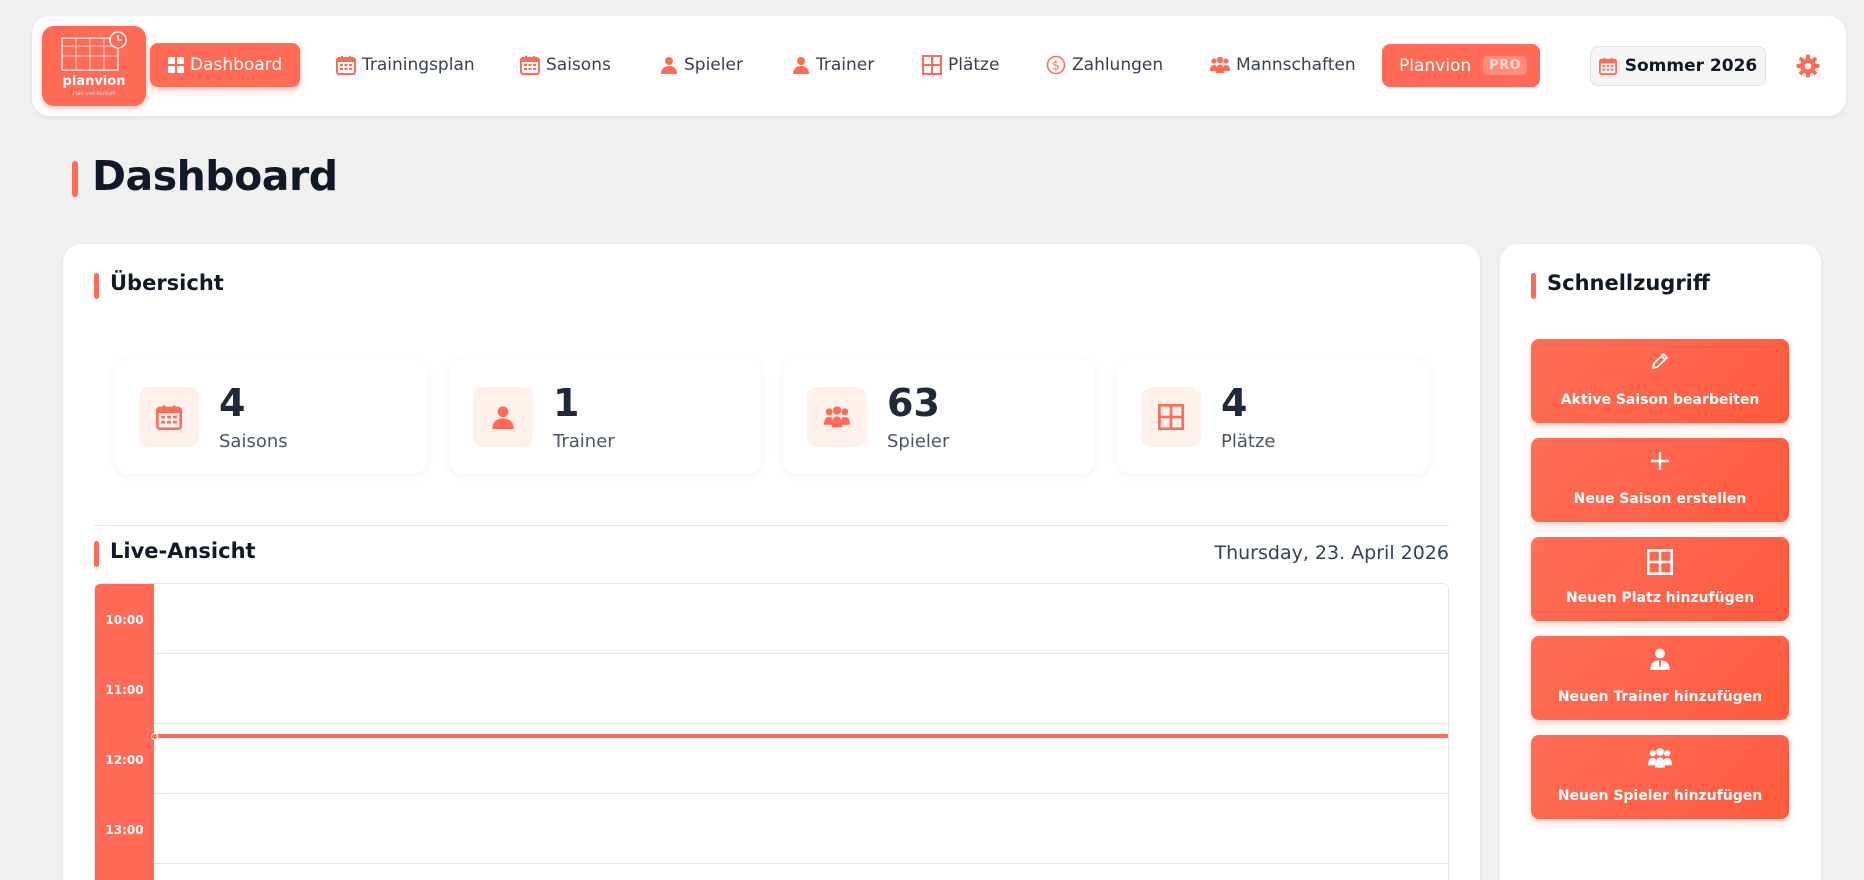  Describe the element at coordinates (124, 690) in the screenshot. I see `hour-label: 11:00` at that location.